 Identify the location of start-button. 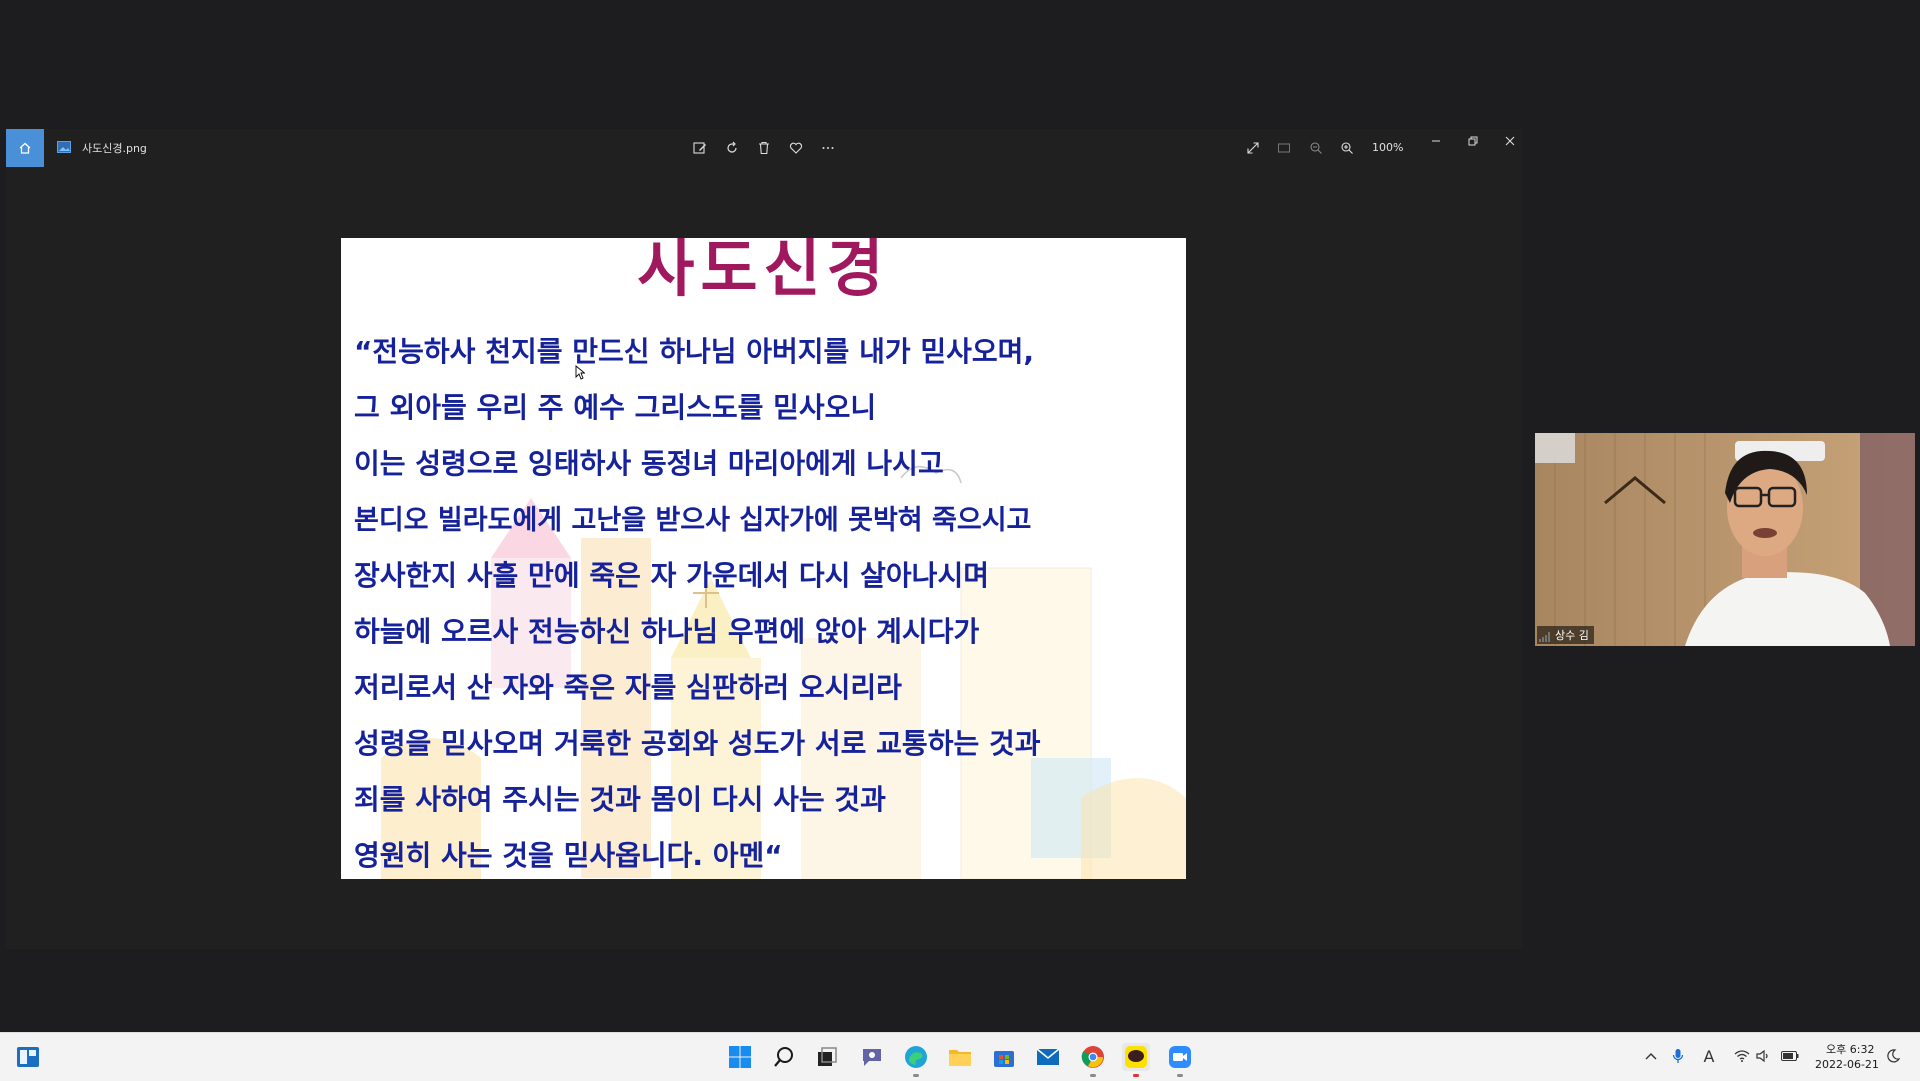
(740, 1057).